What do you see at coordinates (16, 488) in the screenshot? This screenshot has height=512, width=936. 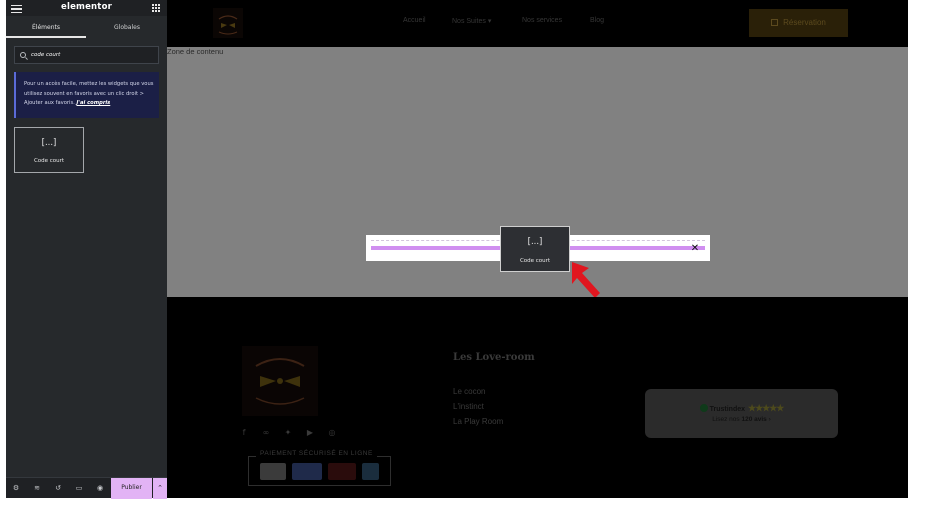 I see `settings-icon: ⚙` at bounding box center [16, 488].